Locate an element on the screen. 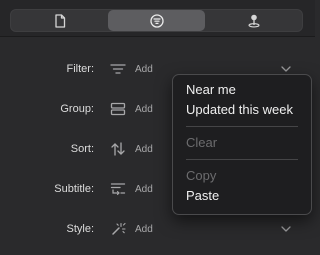  add-group-button: Add is located at coordinates (138, 109).